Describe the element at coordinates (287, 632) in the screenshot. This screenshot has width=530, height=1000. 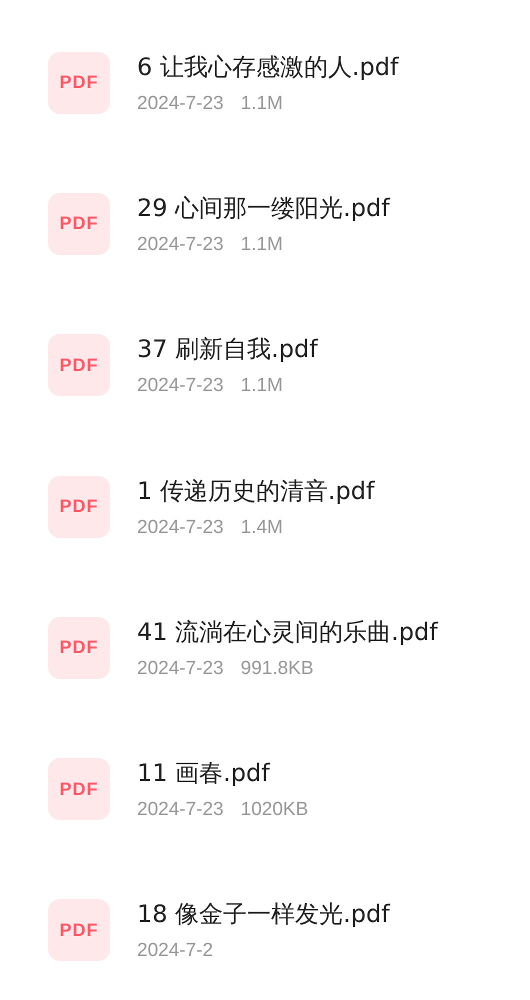
I see `file-name: 41 流淌在心灵间的乐曲.pdf` at that location.